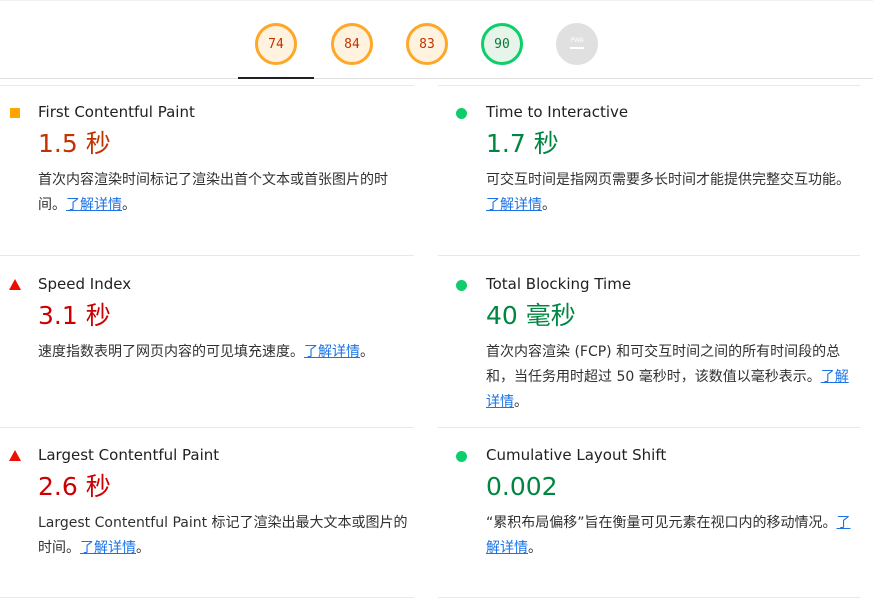 This screenshot has width=873, height=599. Describe the element at coordinates (171, 352) in the screenshot. I see `description-text: 速度指数表明了网页内容的可见填充速度。` at that location.